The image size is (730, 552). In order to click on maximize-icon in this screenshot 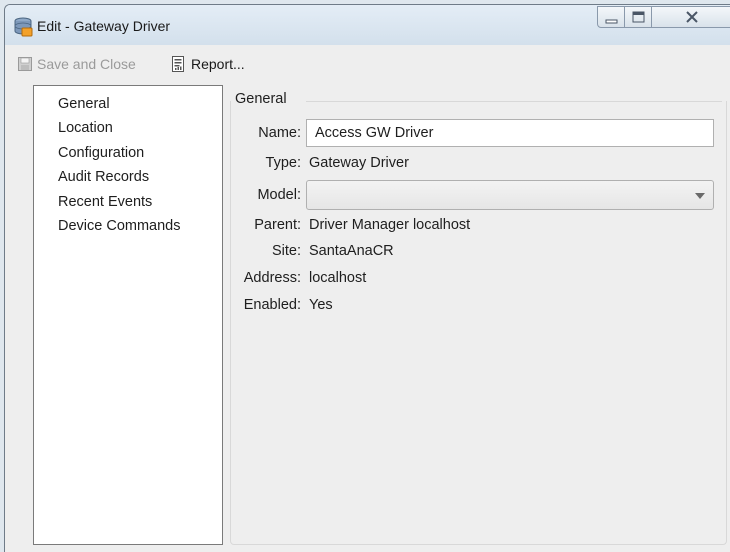, I will do `click(638, 17)`.